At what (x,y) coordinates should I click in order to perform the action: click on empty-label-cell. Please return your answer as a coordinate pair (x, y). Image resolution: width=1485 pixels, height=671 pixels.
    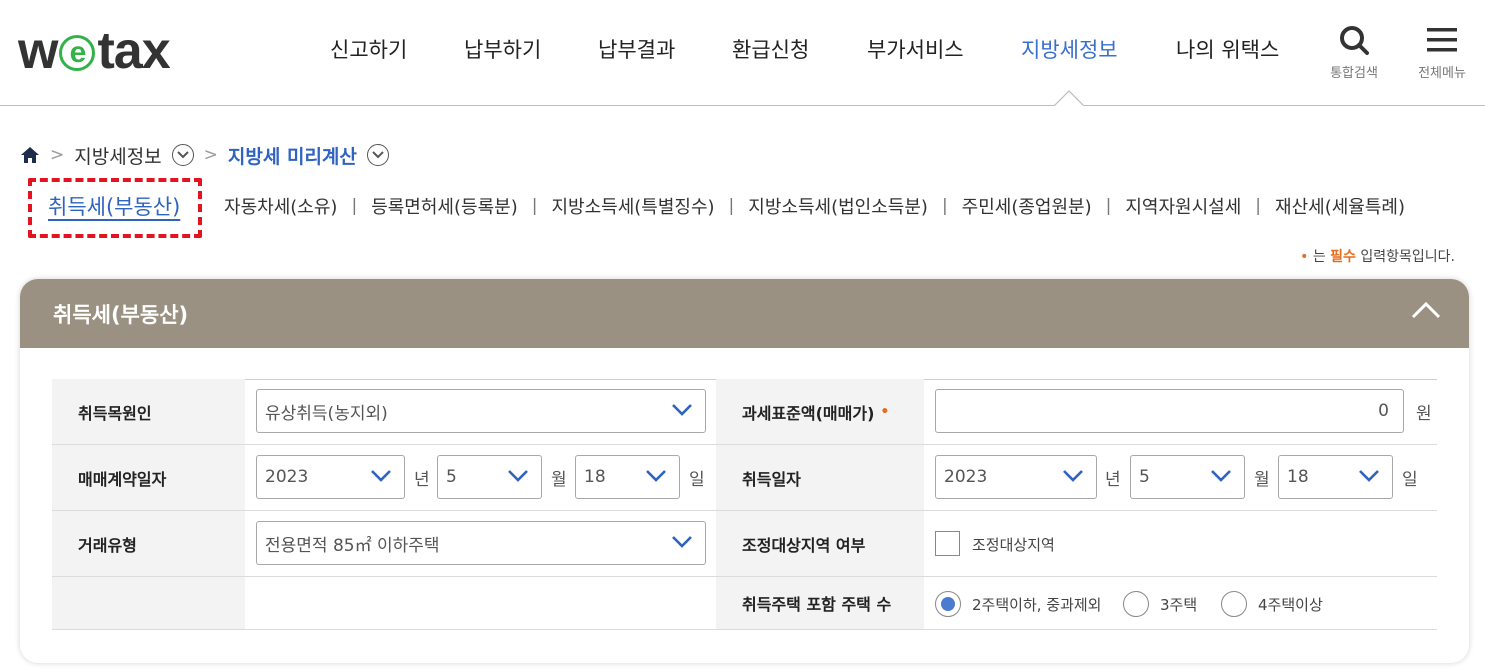
    Looking at the image, I should click on (148, 603).